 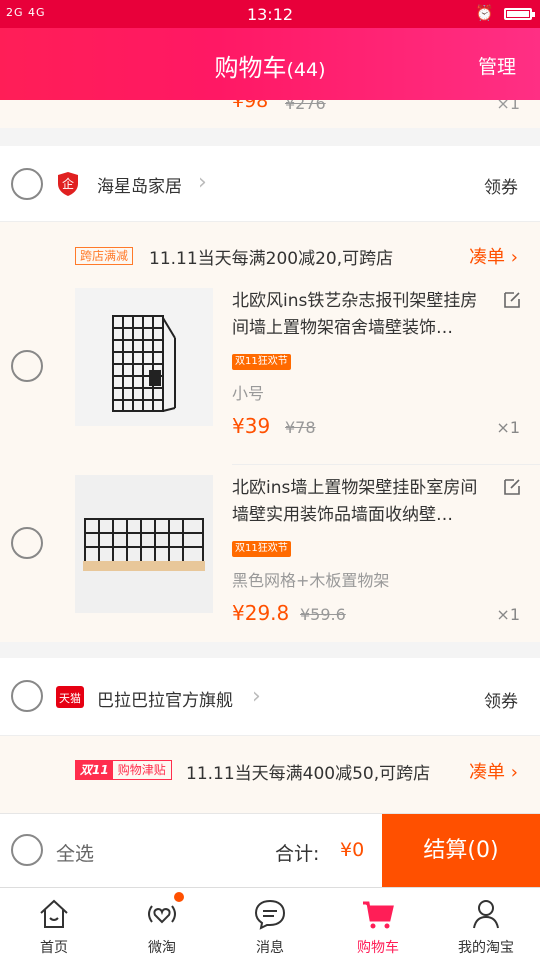 What do you see at coordinates (271, 259) in the screenshot?
I see `promo-text: 11.11当天每满200减20,可跨店` at bounding box center [271, 259].